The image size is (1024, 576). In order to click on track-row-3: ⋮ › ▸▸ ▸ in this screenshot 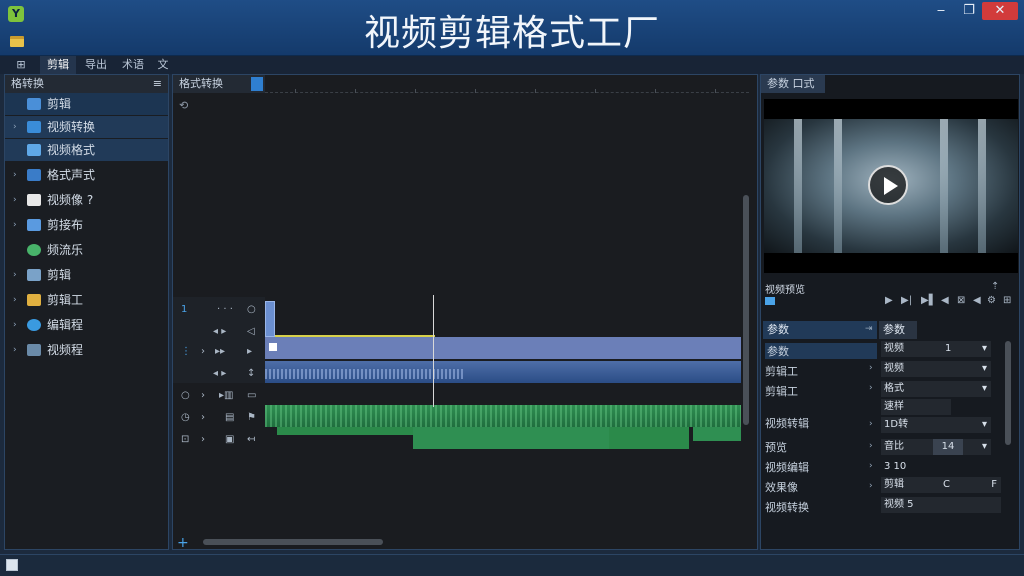, I will do `click(219, 352)`.